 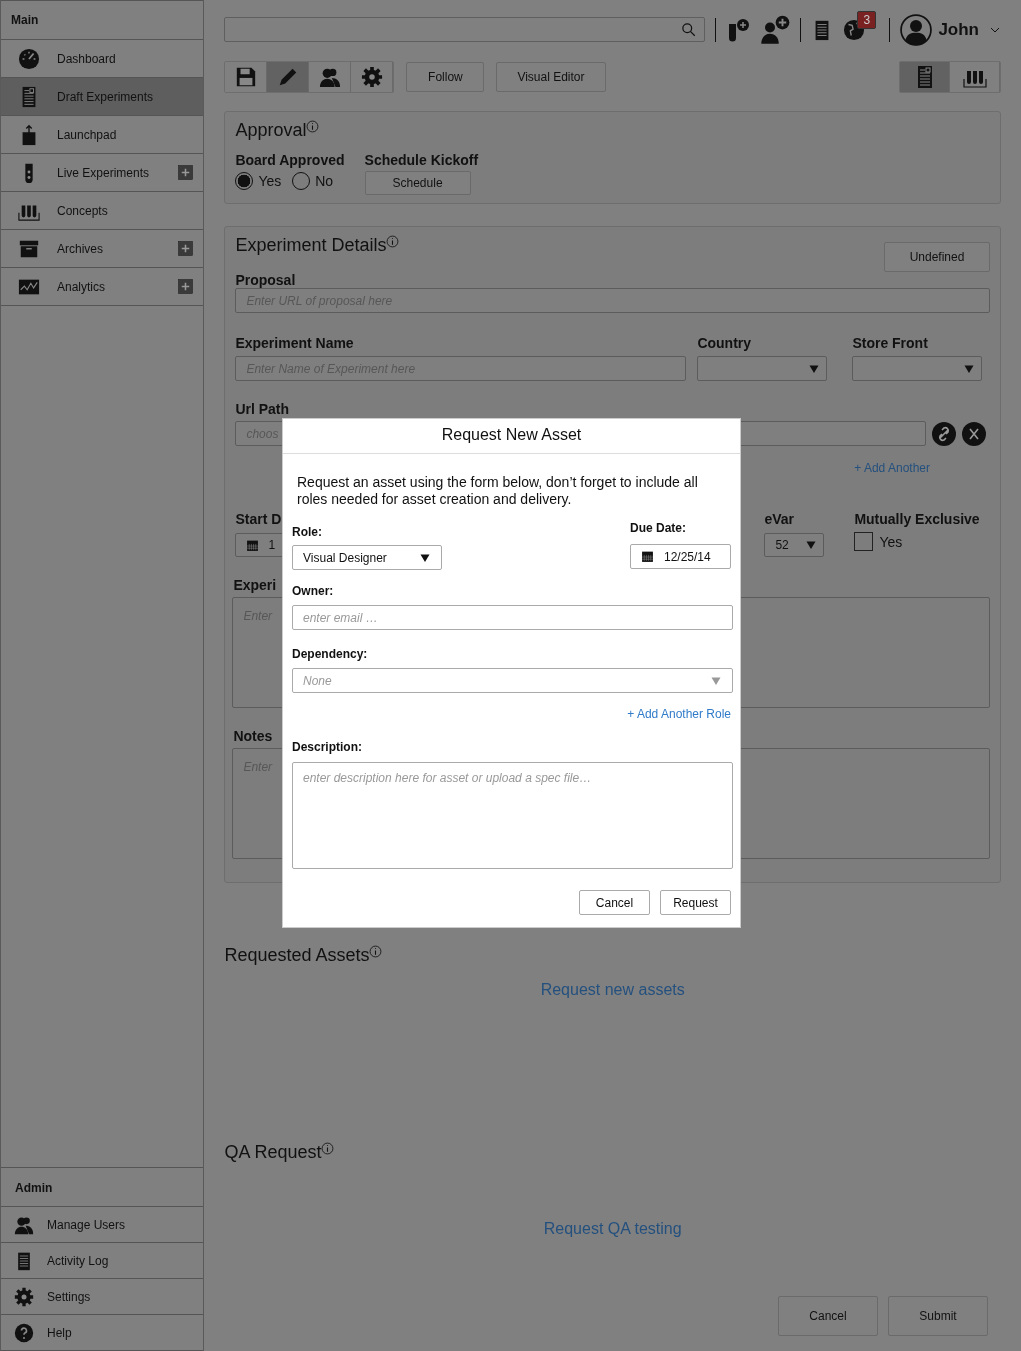 I want to click on modal-intro: Request an asset using the form below, don’t forget to include all roles needed for asset creation and delivery., so click(x=498, y=491).